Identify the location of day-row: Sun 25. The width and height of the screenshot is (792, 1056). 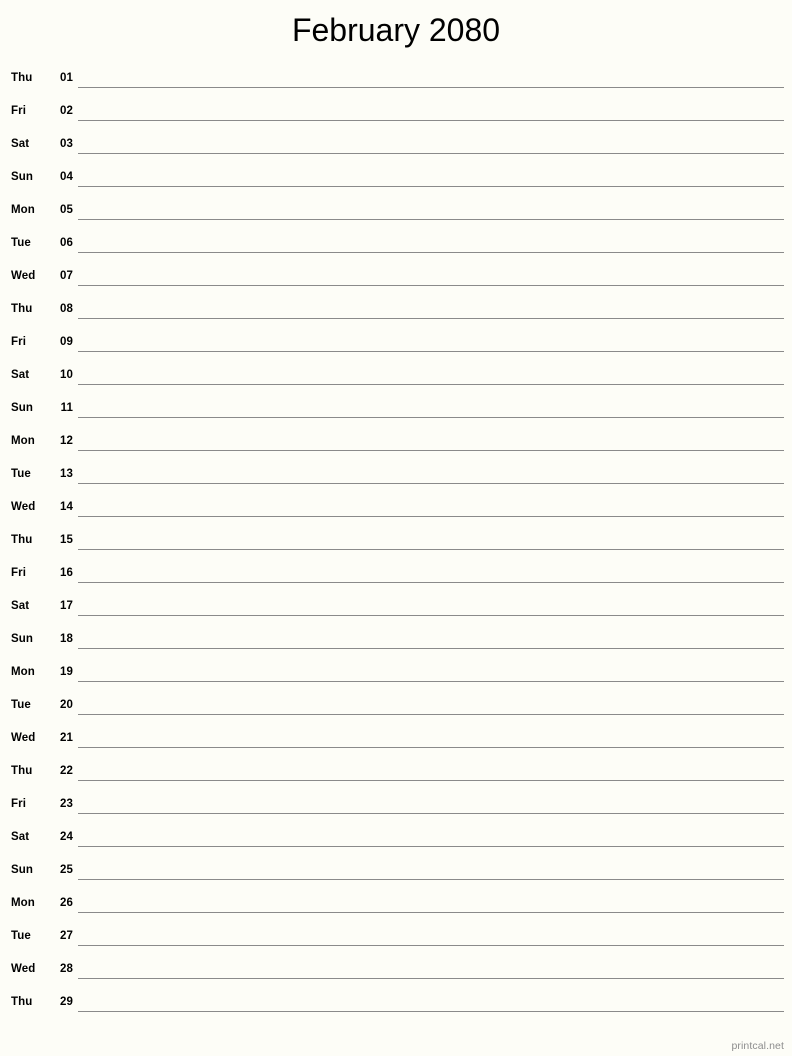
(396, 870).